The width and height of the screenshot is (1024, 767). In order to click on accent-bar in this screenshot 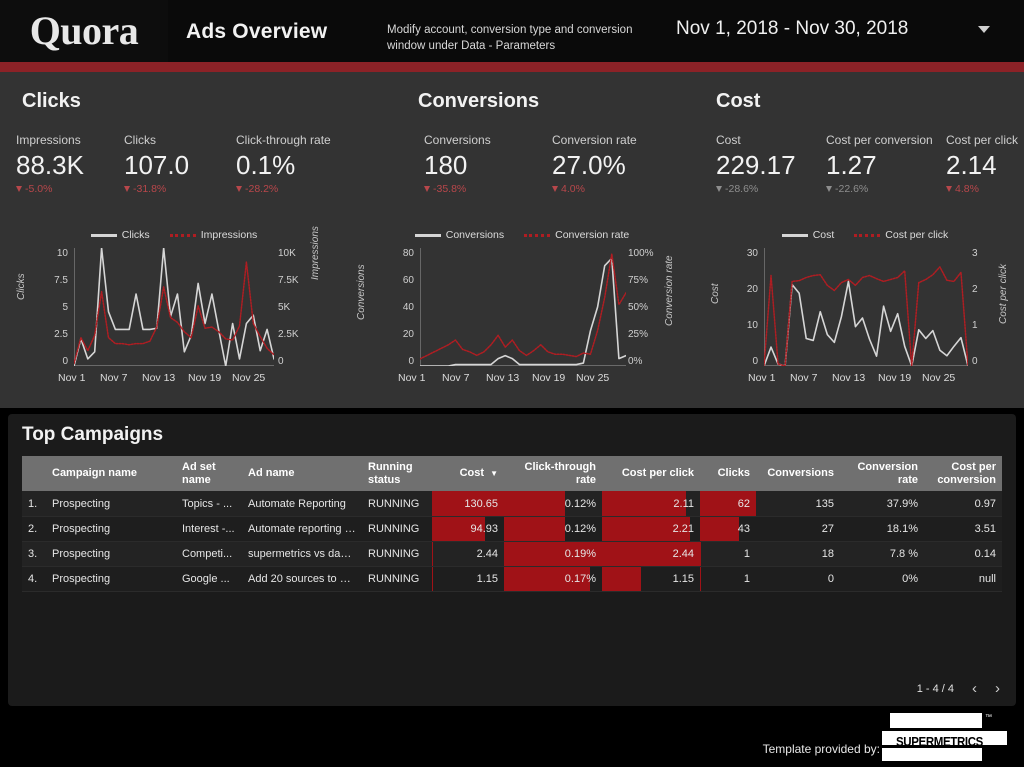, I will do `click(512, 67)`.